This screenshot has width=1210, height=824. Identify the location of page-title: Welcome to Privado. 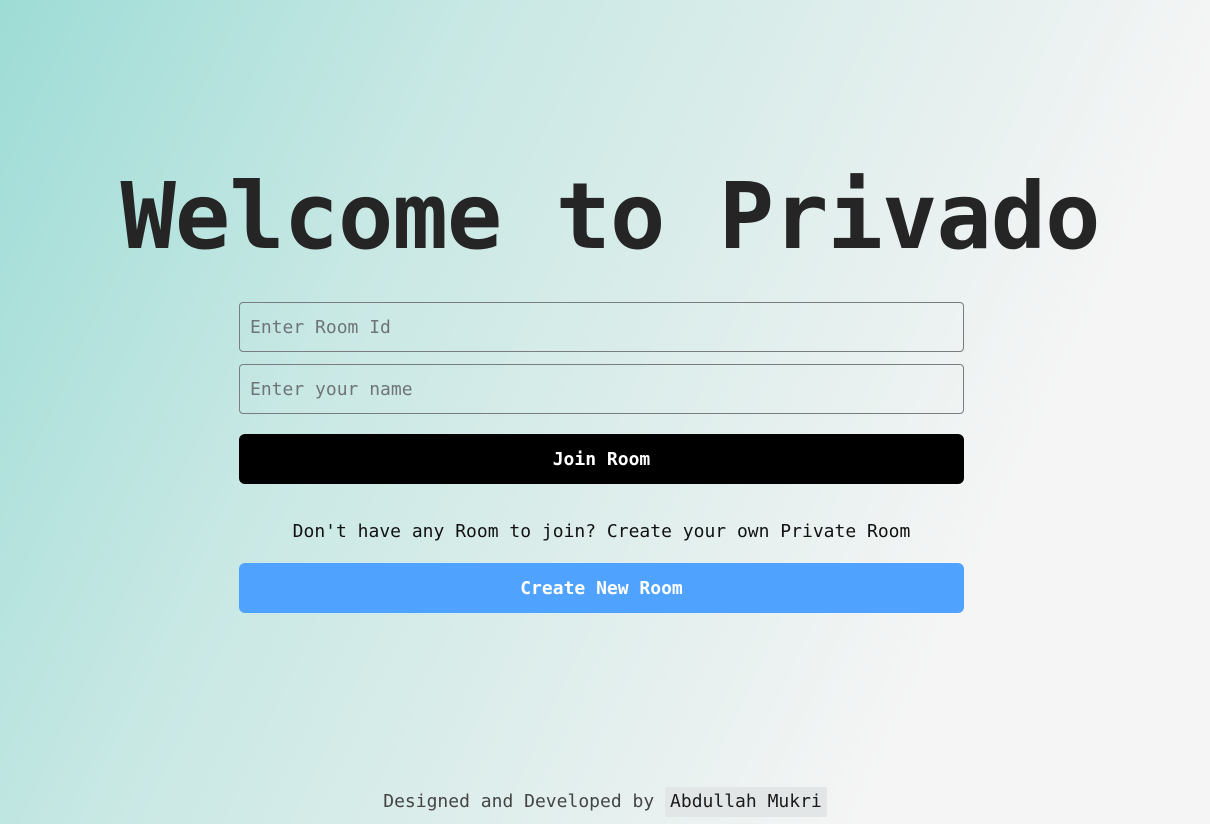
(610, 216).